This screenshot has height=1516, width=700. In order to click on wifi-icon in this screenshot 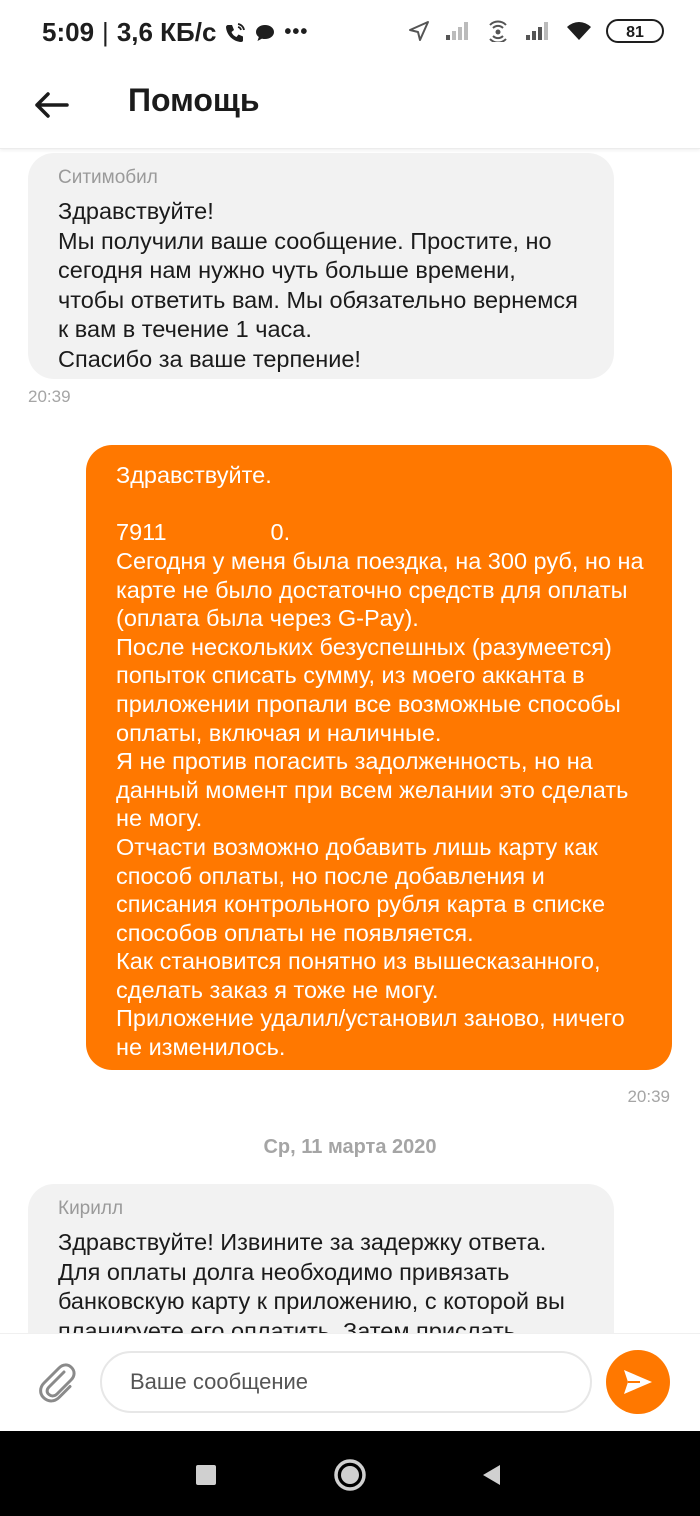, I will do `click(579, 31)`.